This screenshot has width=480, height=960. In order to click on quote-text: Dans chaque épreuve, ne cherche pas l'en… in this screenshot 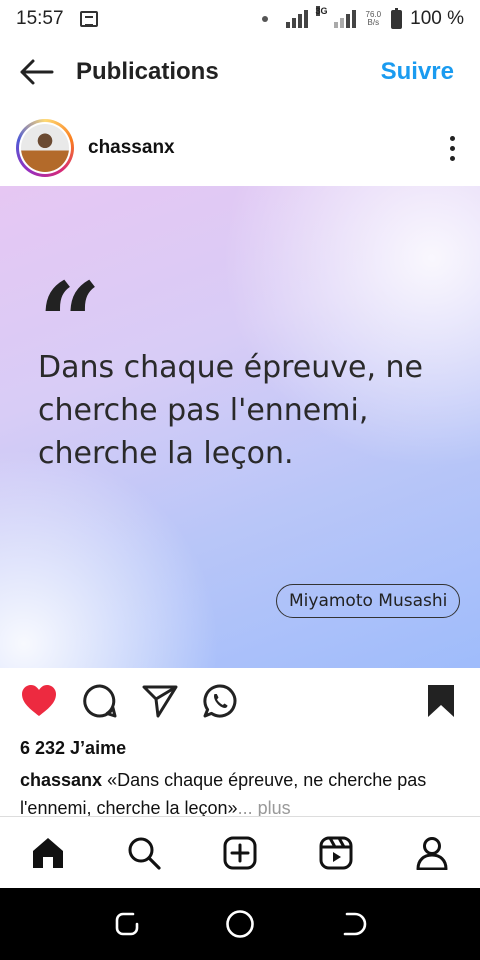, I will do `click(243, 410)`.